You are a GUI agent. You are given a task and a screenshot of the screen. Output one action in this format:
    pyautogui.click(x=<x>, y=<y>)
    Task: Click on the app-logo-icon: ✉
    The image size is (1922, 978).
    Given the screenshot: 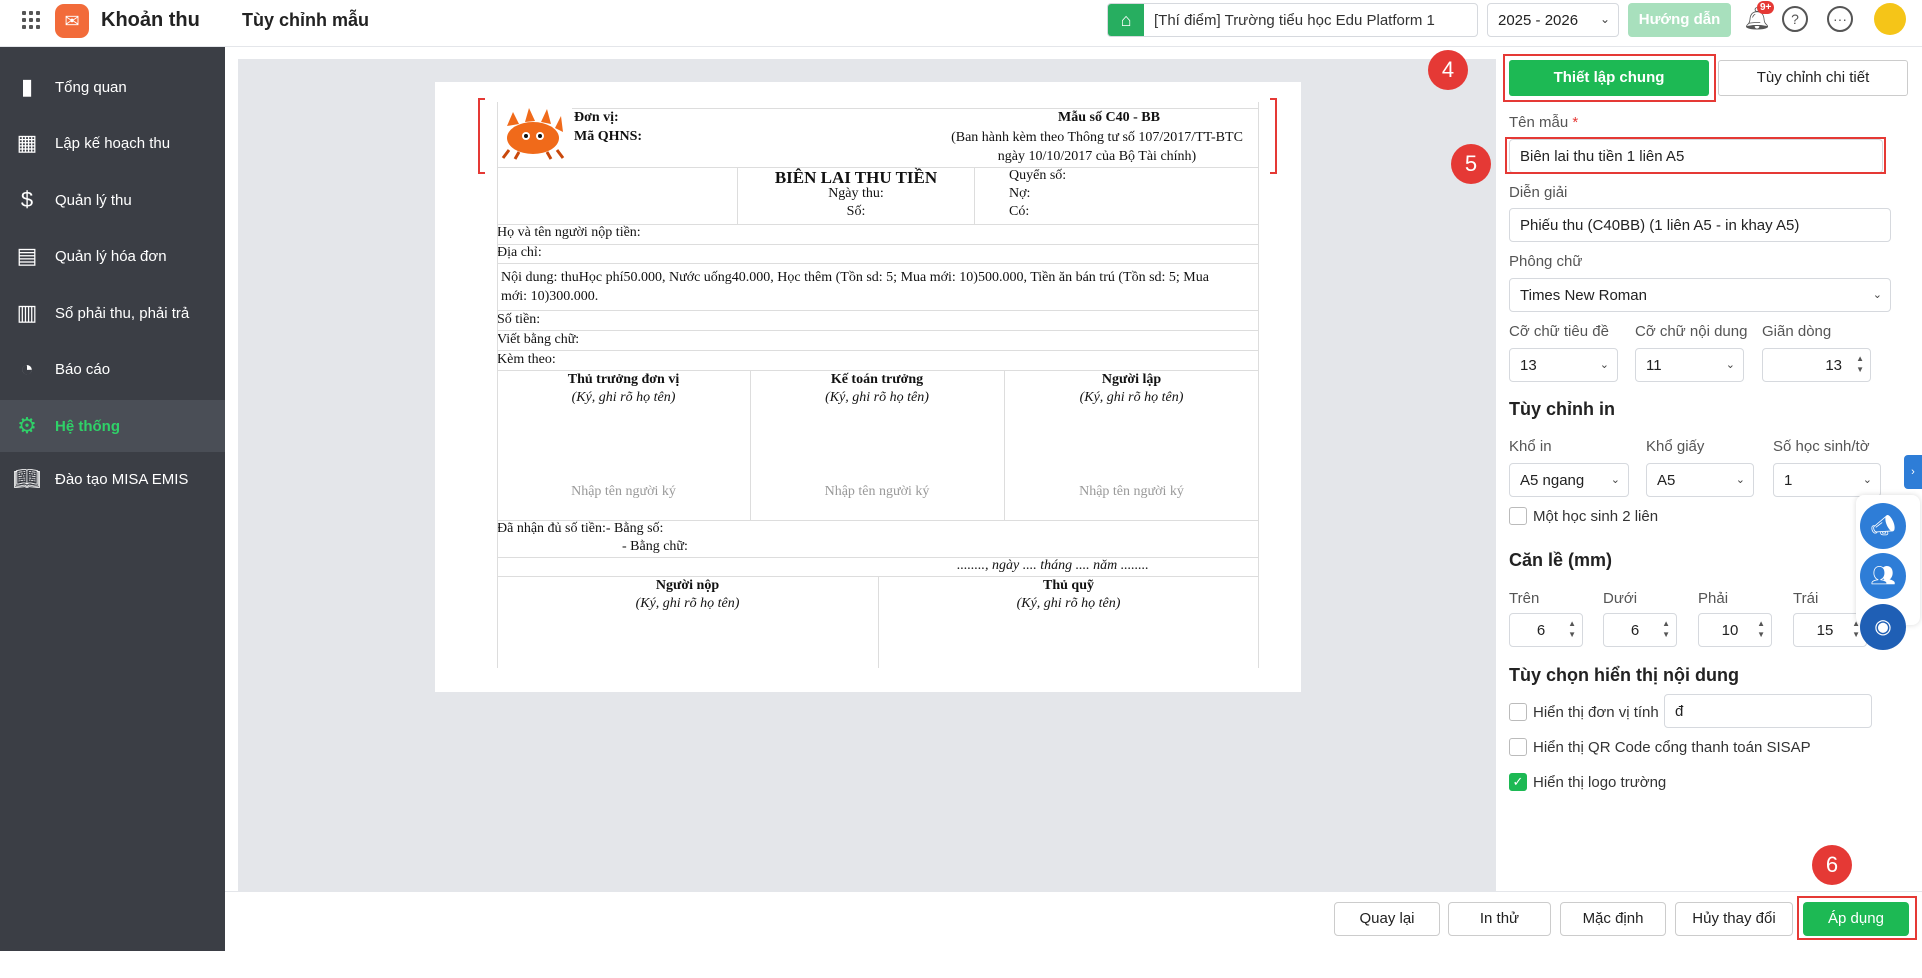 What is the action you would take?
    pyautogui.click(x=72, y=21)
    